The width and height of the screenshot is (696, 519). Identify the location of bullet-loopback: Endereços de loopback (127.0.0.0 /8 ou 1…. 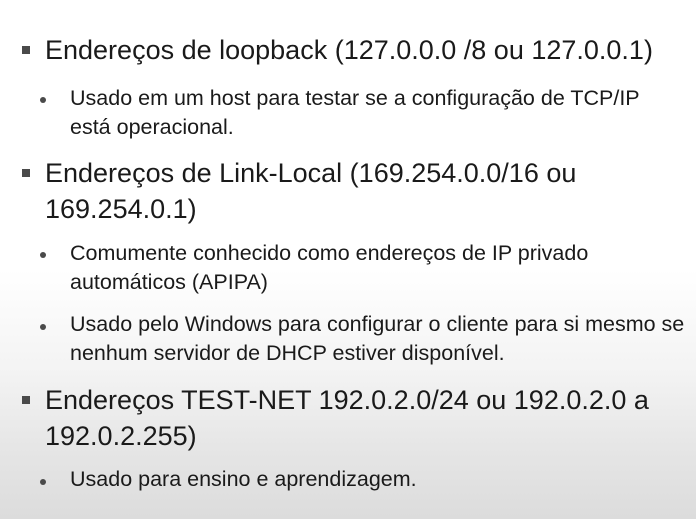
(349, 50).